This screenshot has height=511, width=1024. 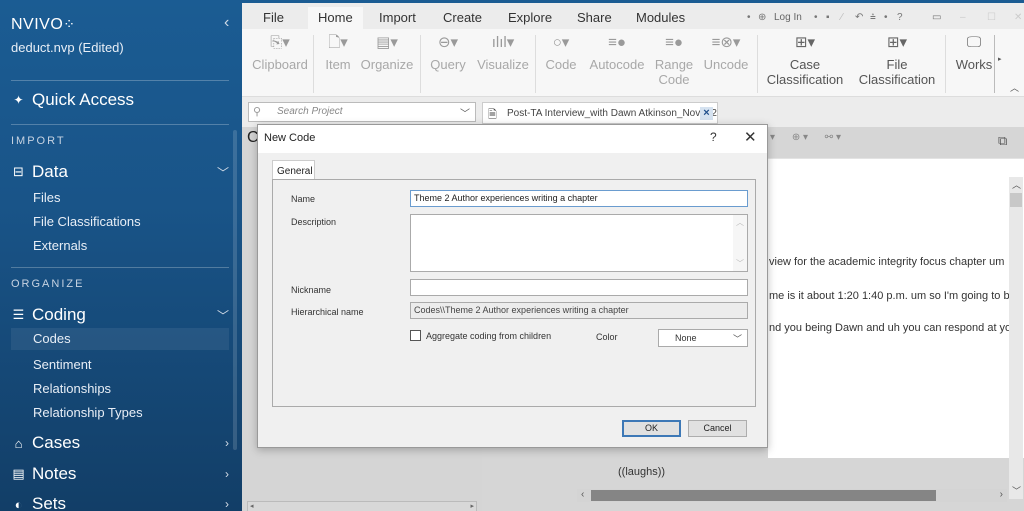 I want to click on dialog-close-button: ✕, so click(x=750, y=137).